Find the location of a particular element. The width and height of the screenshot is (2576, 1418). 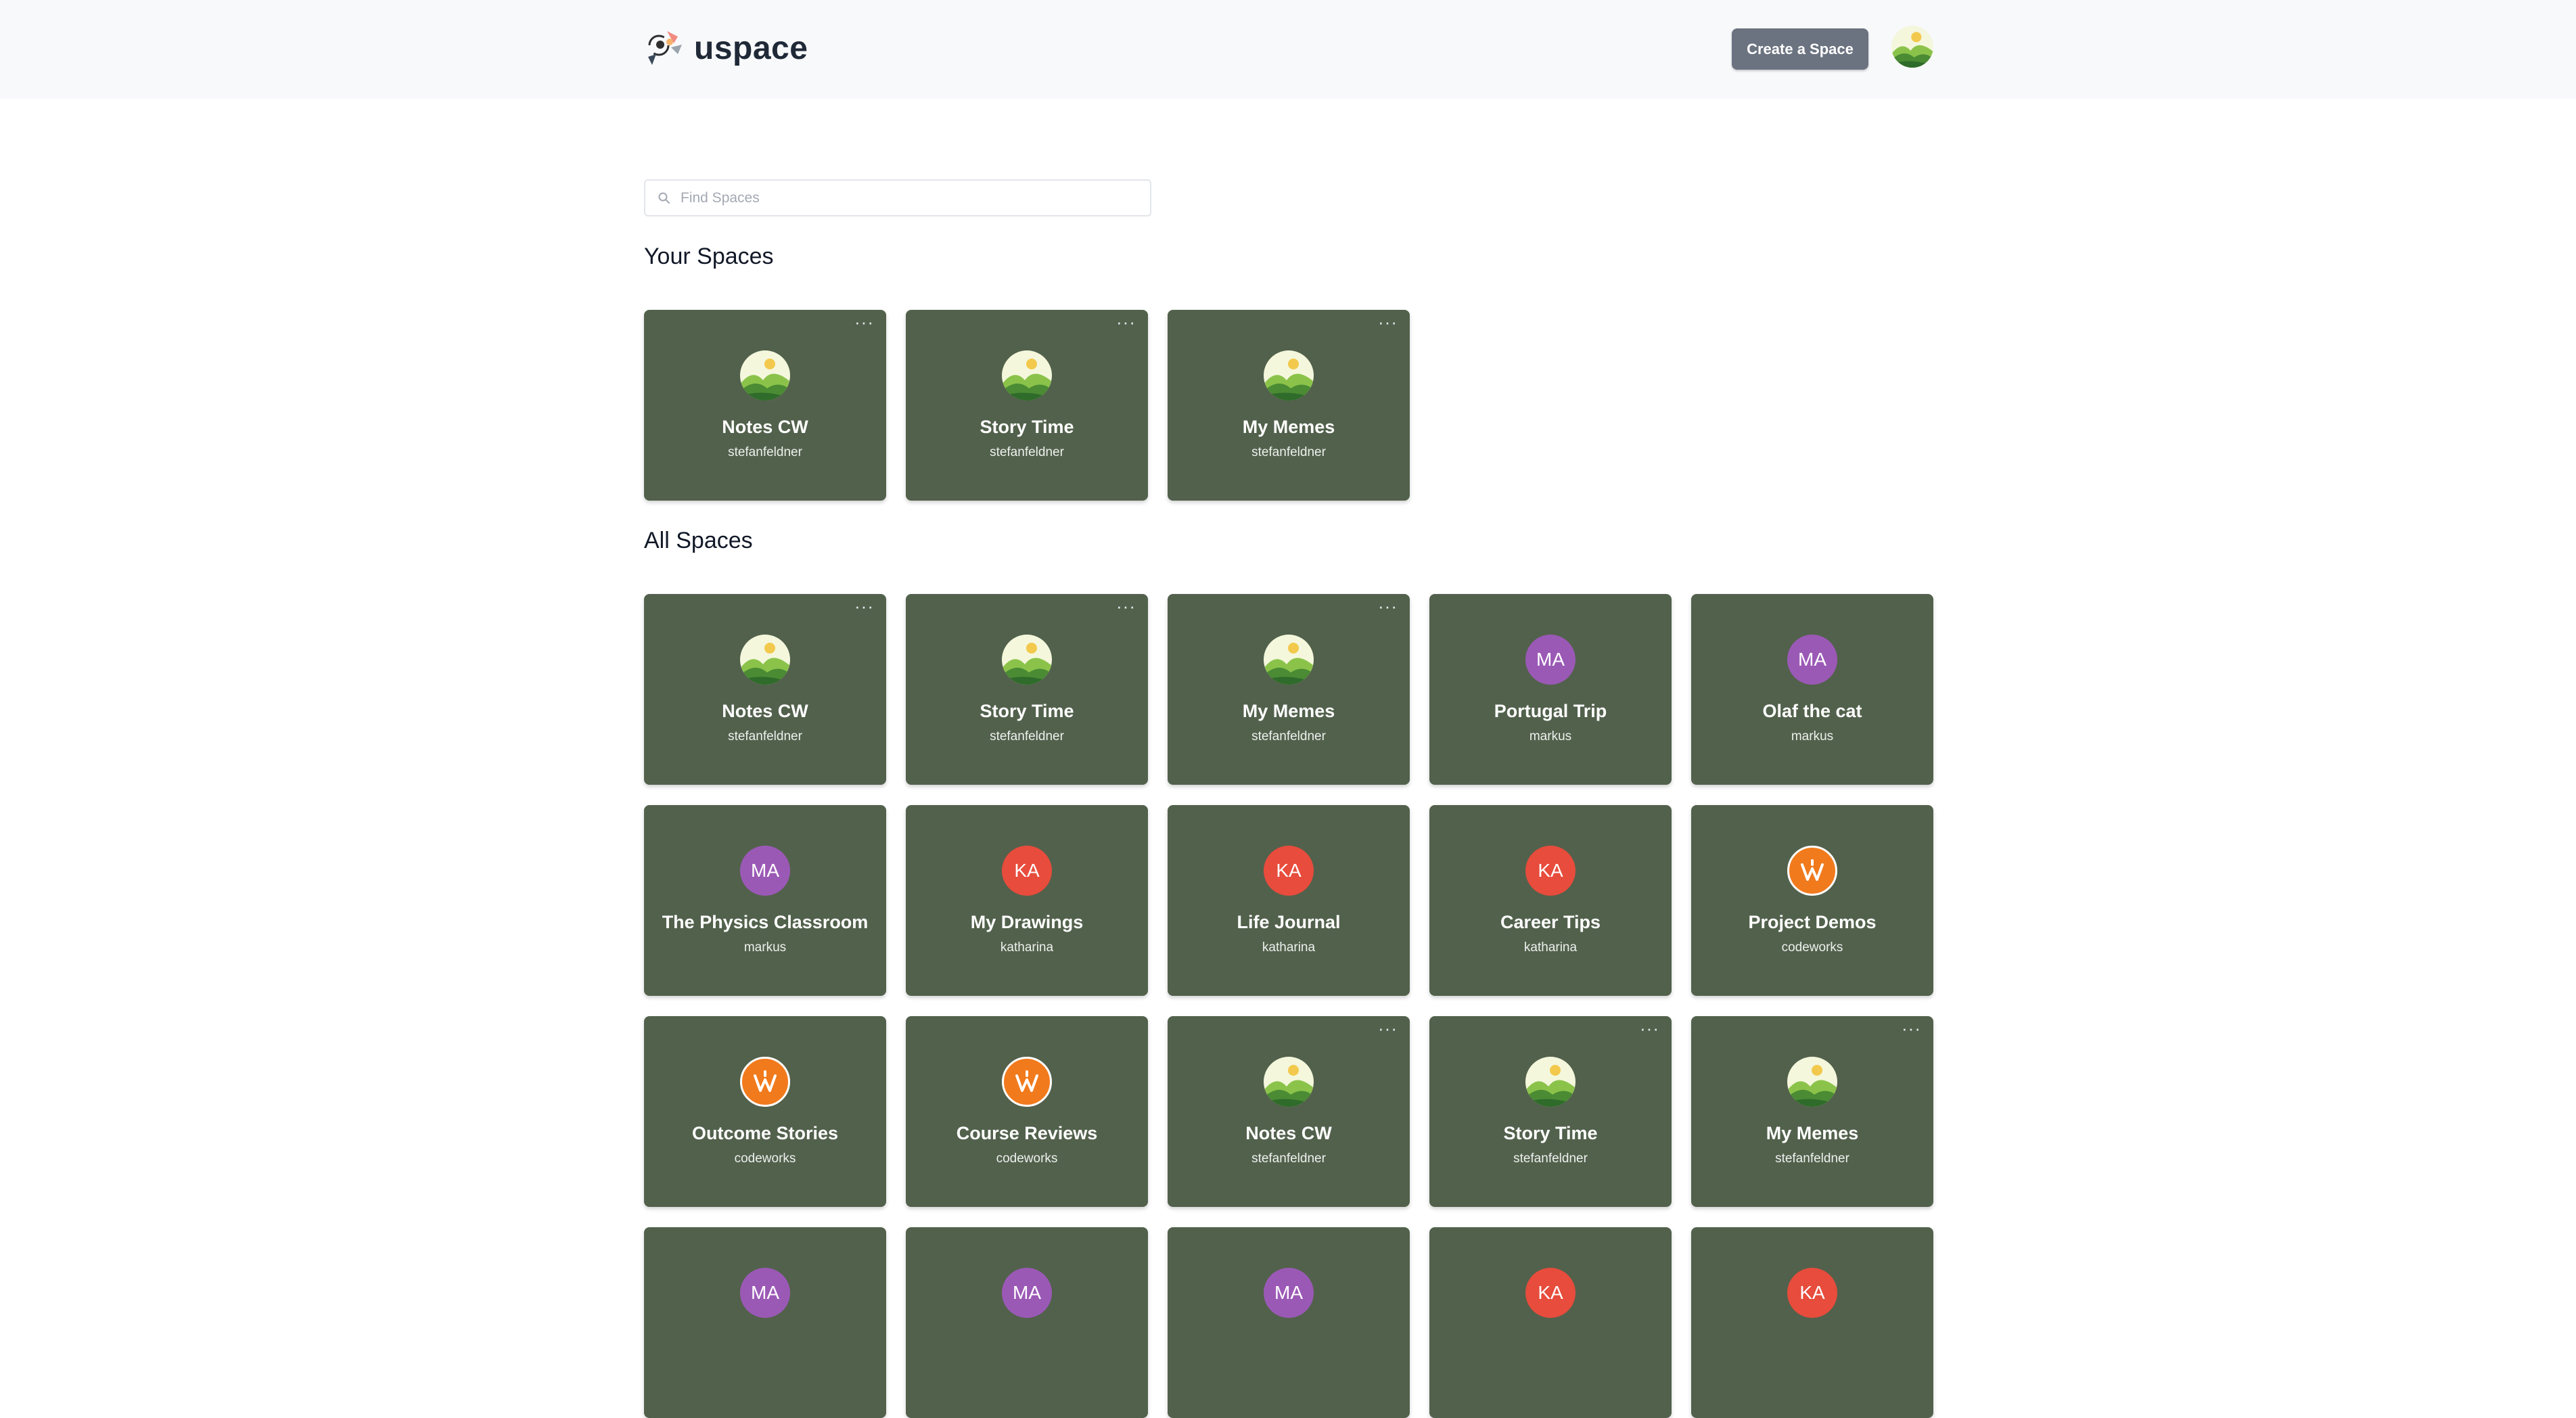

search-input is located at coordinates (915, 197).